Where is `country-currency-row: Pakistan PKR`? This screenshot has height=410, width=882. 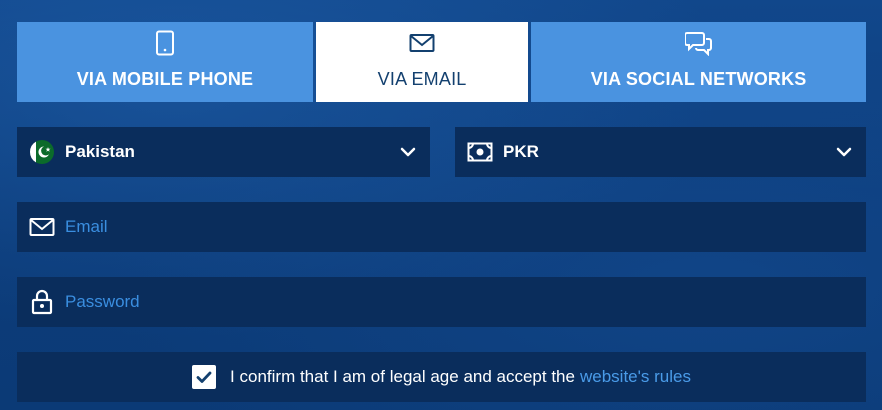
country-currency-row: Pakistan PKR is located at coordinates (441, 152).